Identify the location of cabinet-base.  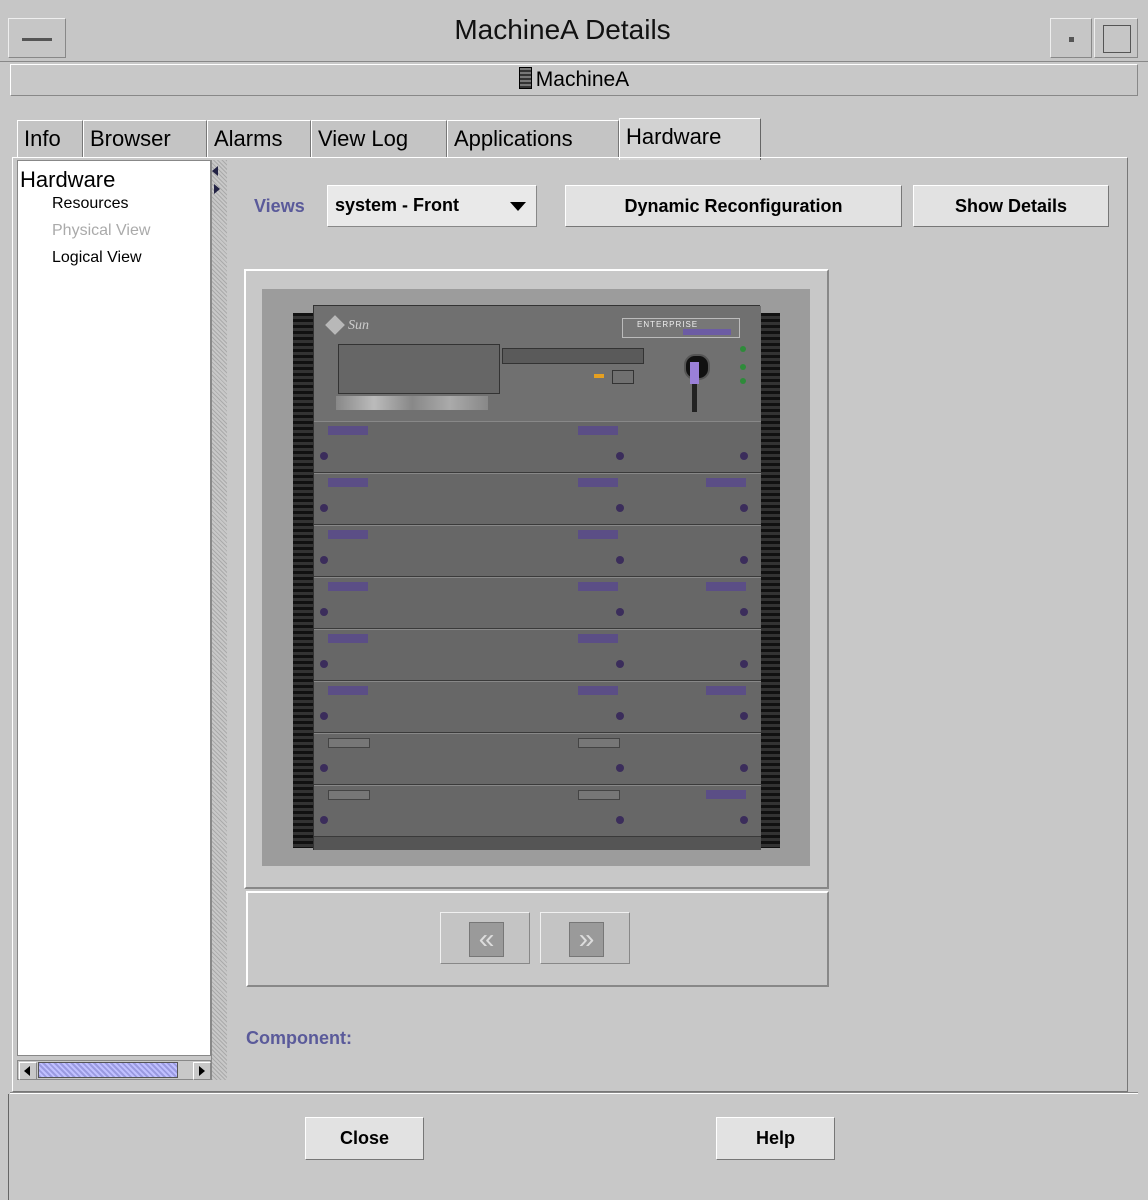
(537, 843).